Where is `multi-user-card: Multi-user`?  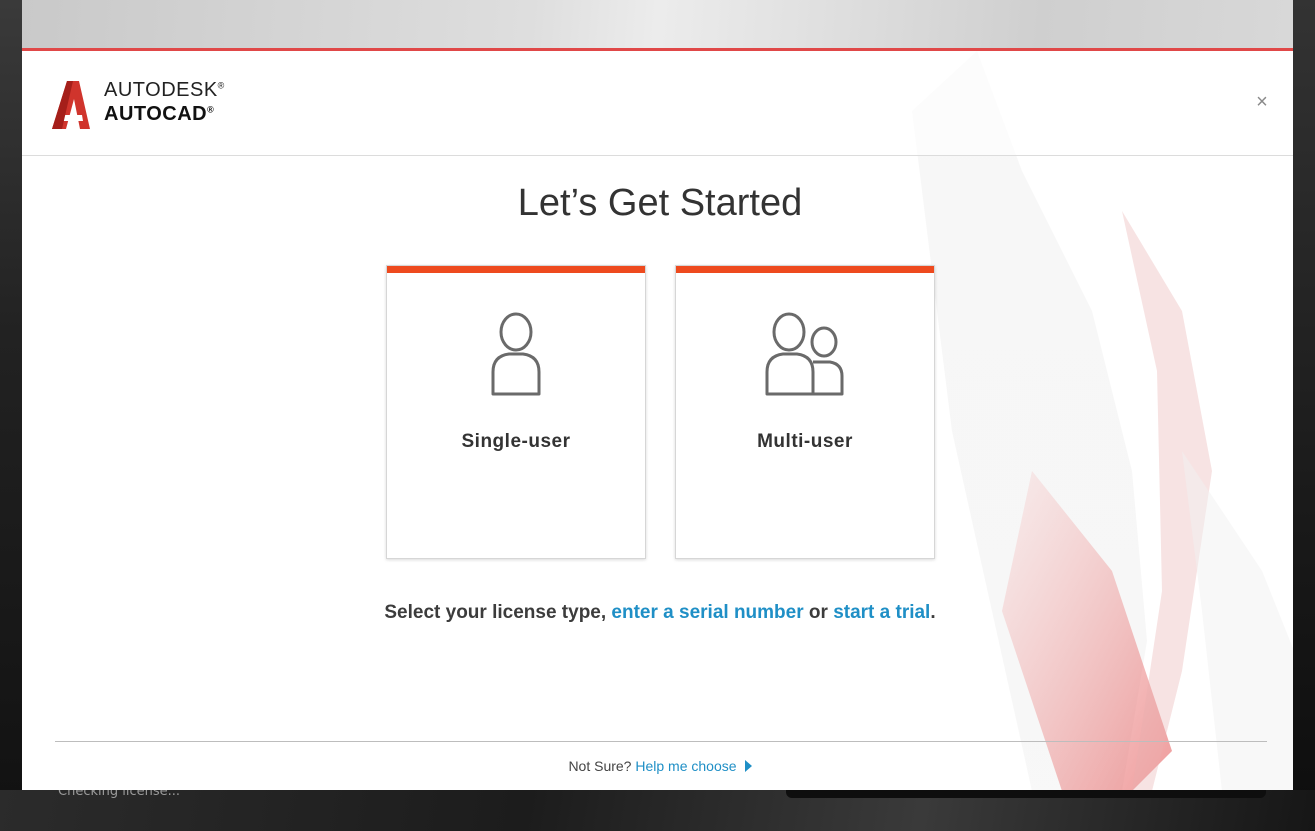
multi-user-card: Multi-user is located at coordinates (805, 412).